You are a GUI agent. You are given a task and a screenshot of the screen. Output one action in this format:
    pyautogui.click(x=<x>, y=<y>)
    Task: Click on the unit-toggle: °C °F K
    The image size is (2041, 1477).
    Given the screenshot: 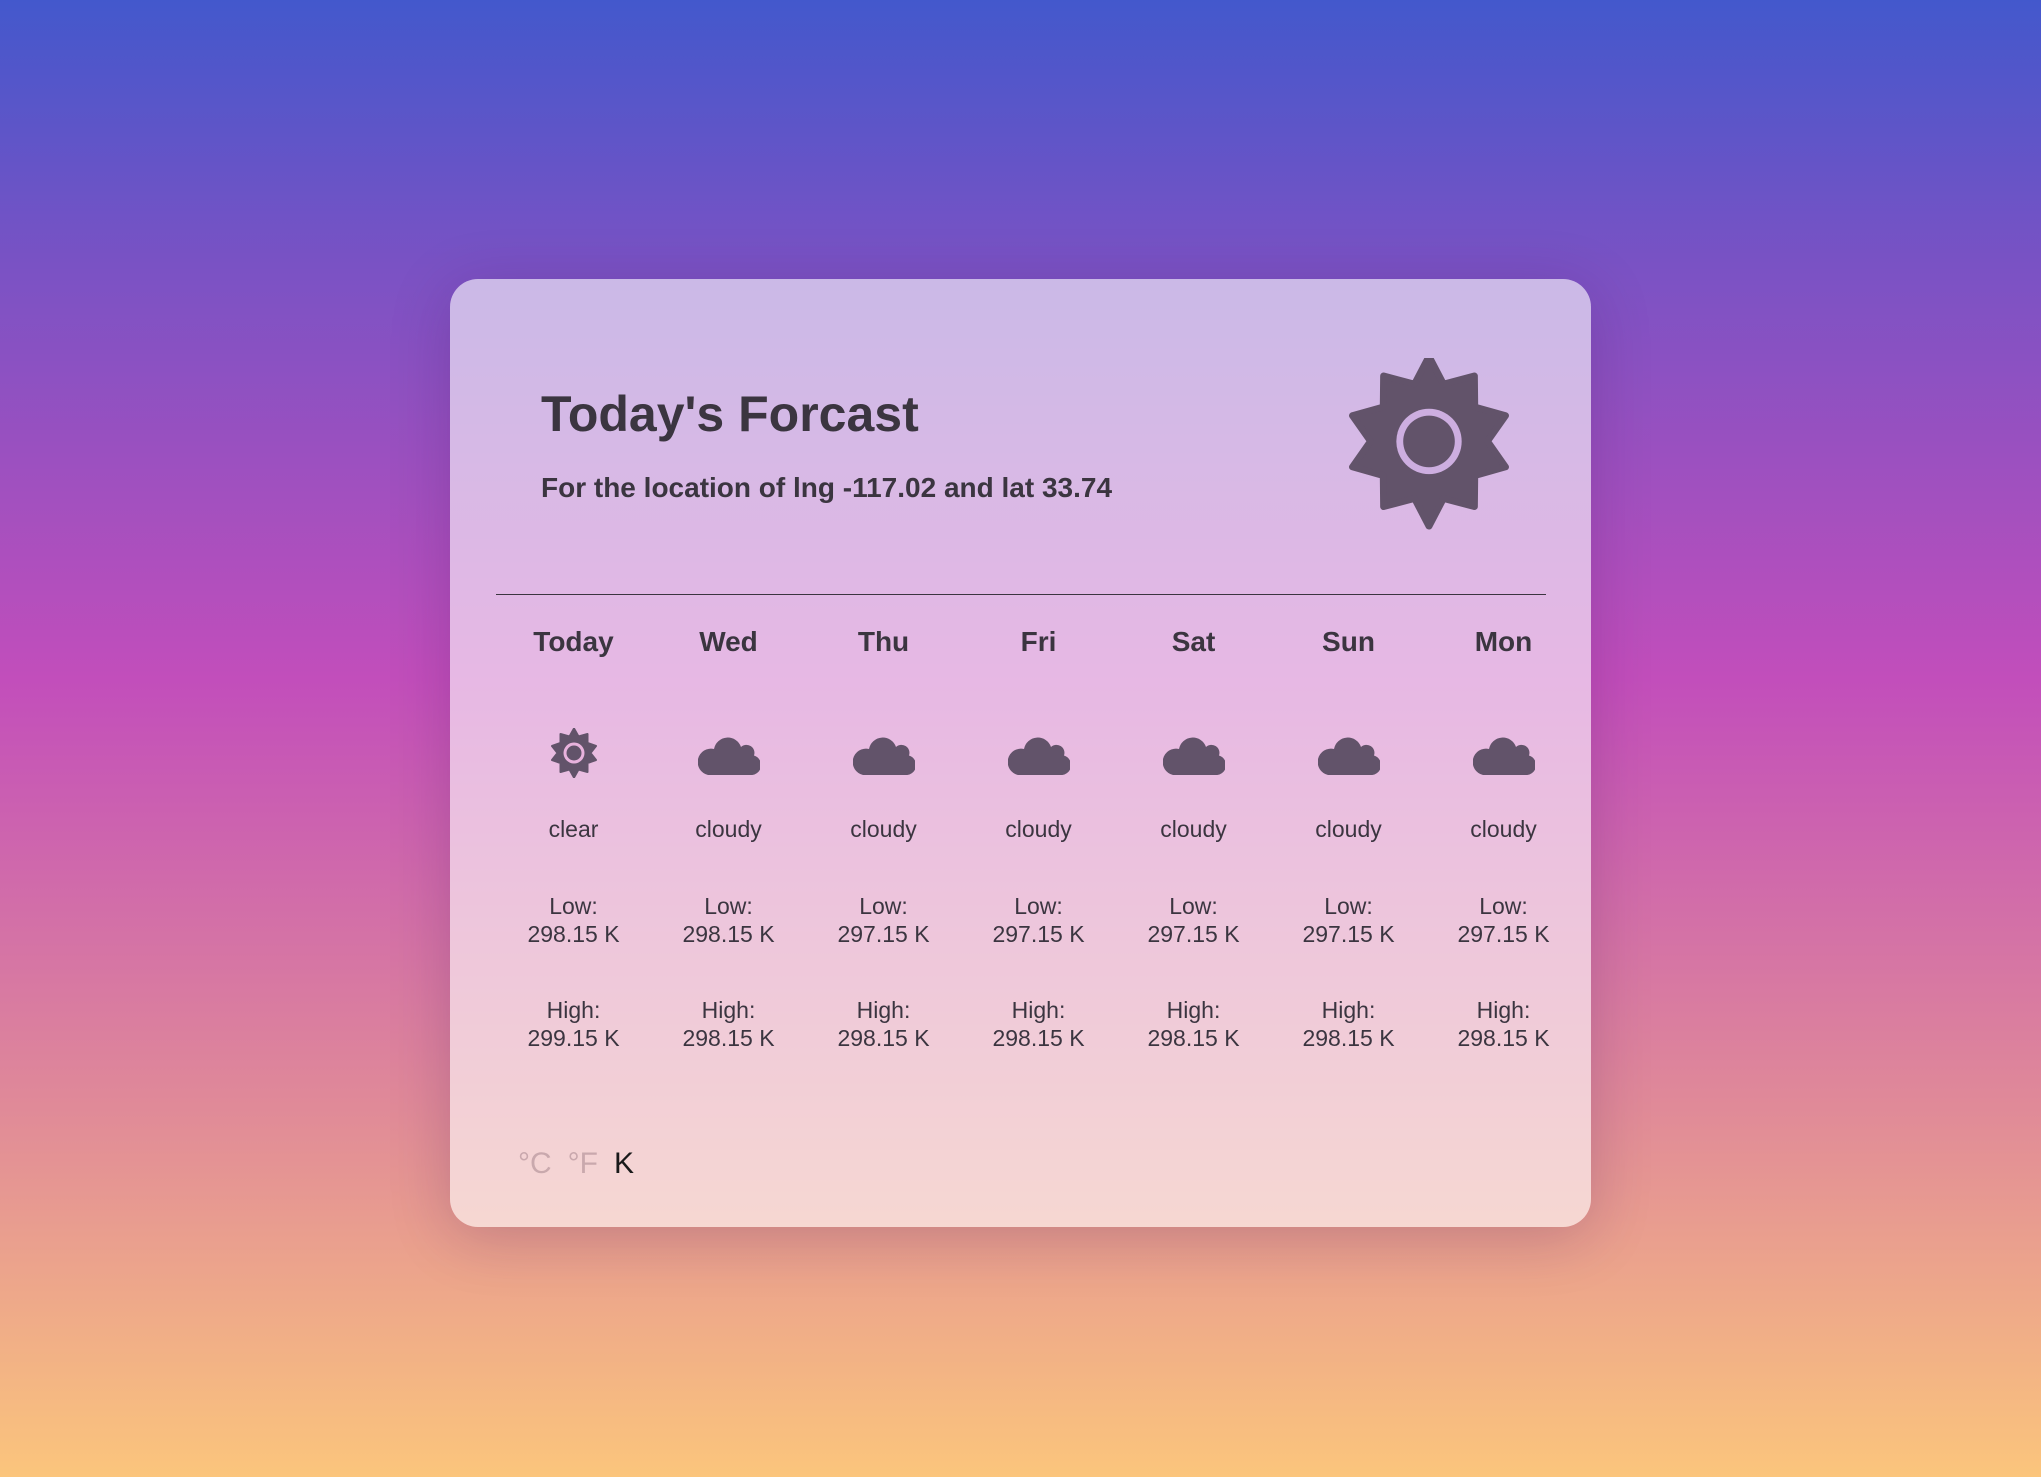 What is the action you would take?
    pyautogui.click(x=576, y=1164)
    